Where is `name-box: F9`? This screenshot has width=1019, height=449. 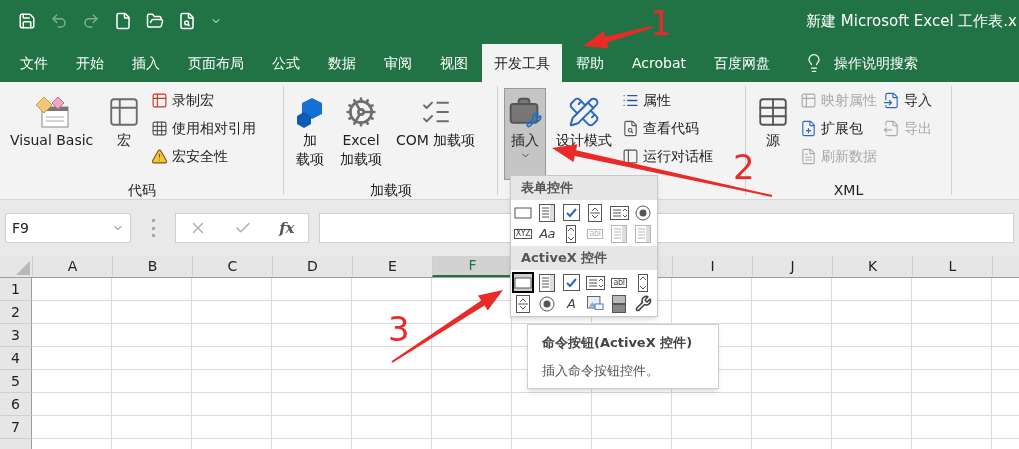 name-box: F9 is located at coordinates (68, 228).